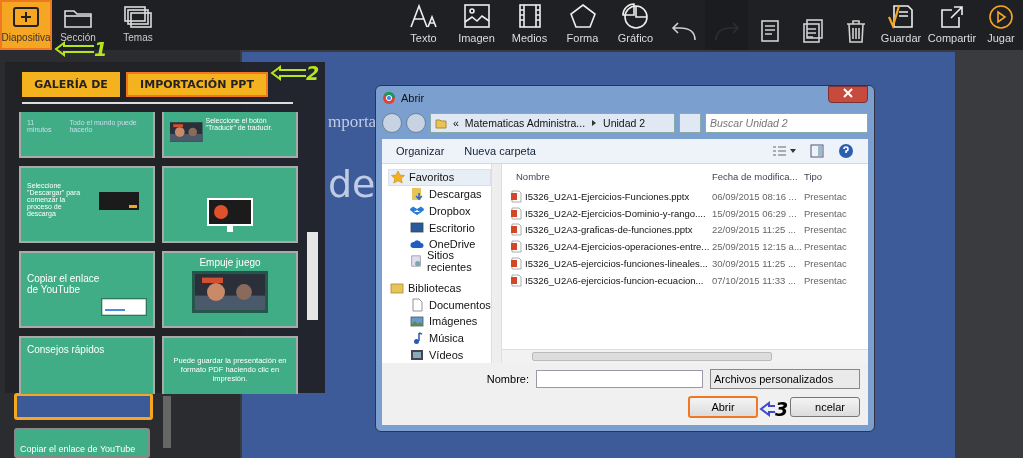 The image size is (1023, 458). I want to click on star-icon, so click(398, 177).